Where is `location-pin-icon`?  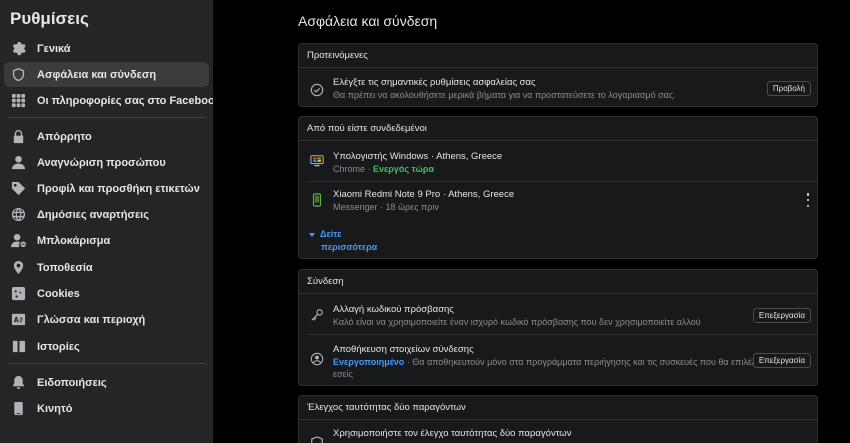
location-pin-icon is located at coordinates (18, 268).